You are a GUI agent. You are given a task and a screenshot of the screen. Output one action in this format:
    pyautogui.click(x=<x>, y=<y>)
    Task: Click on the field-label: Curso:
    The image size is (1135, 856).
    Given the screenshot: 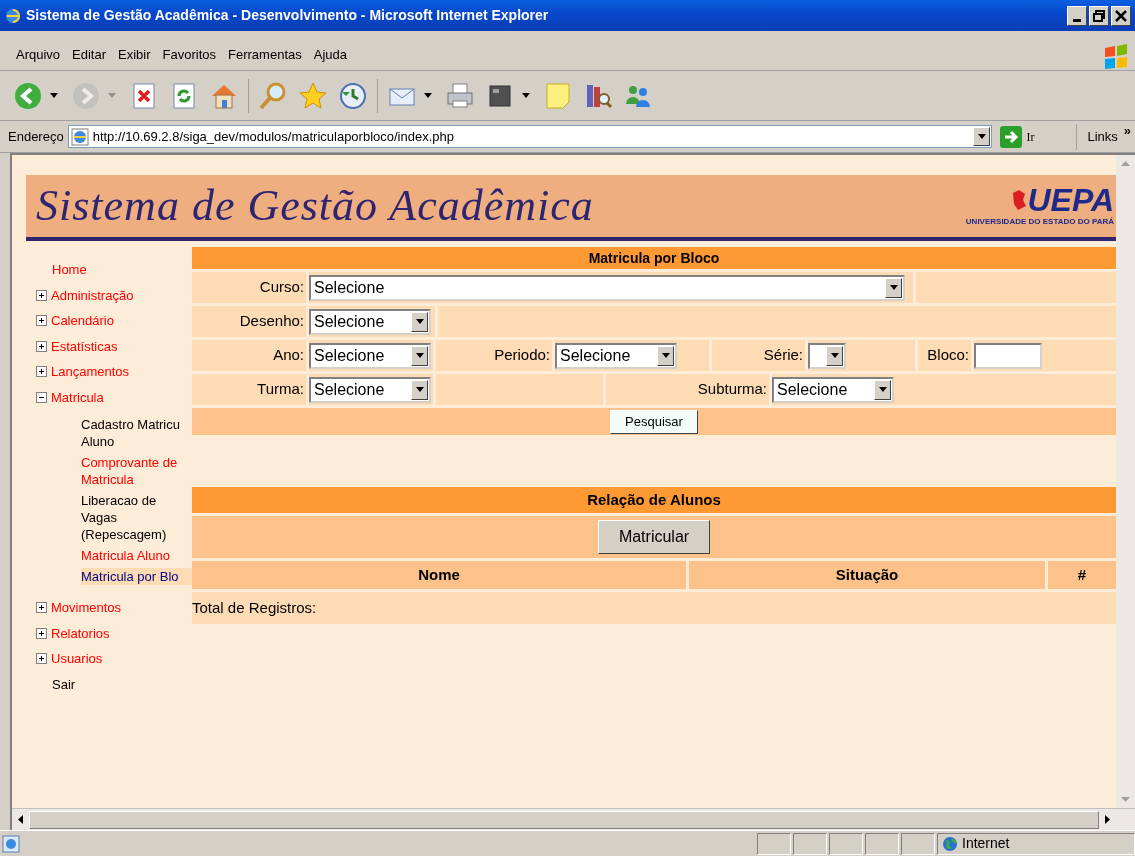 What is the action you would take?
    pyautogui.click(x=281, y=287)
    